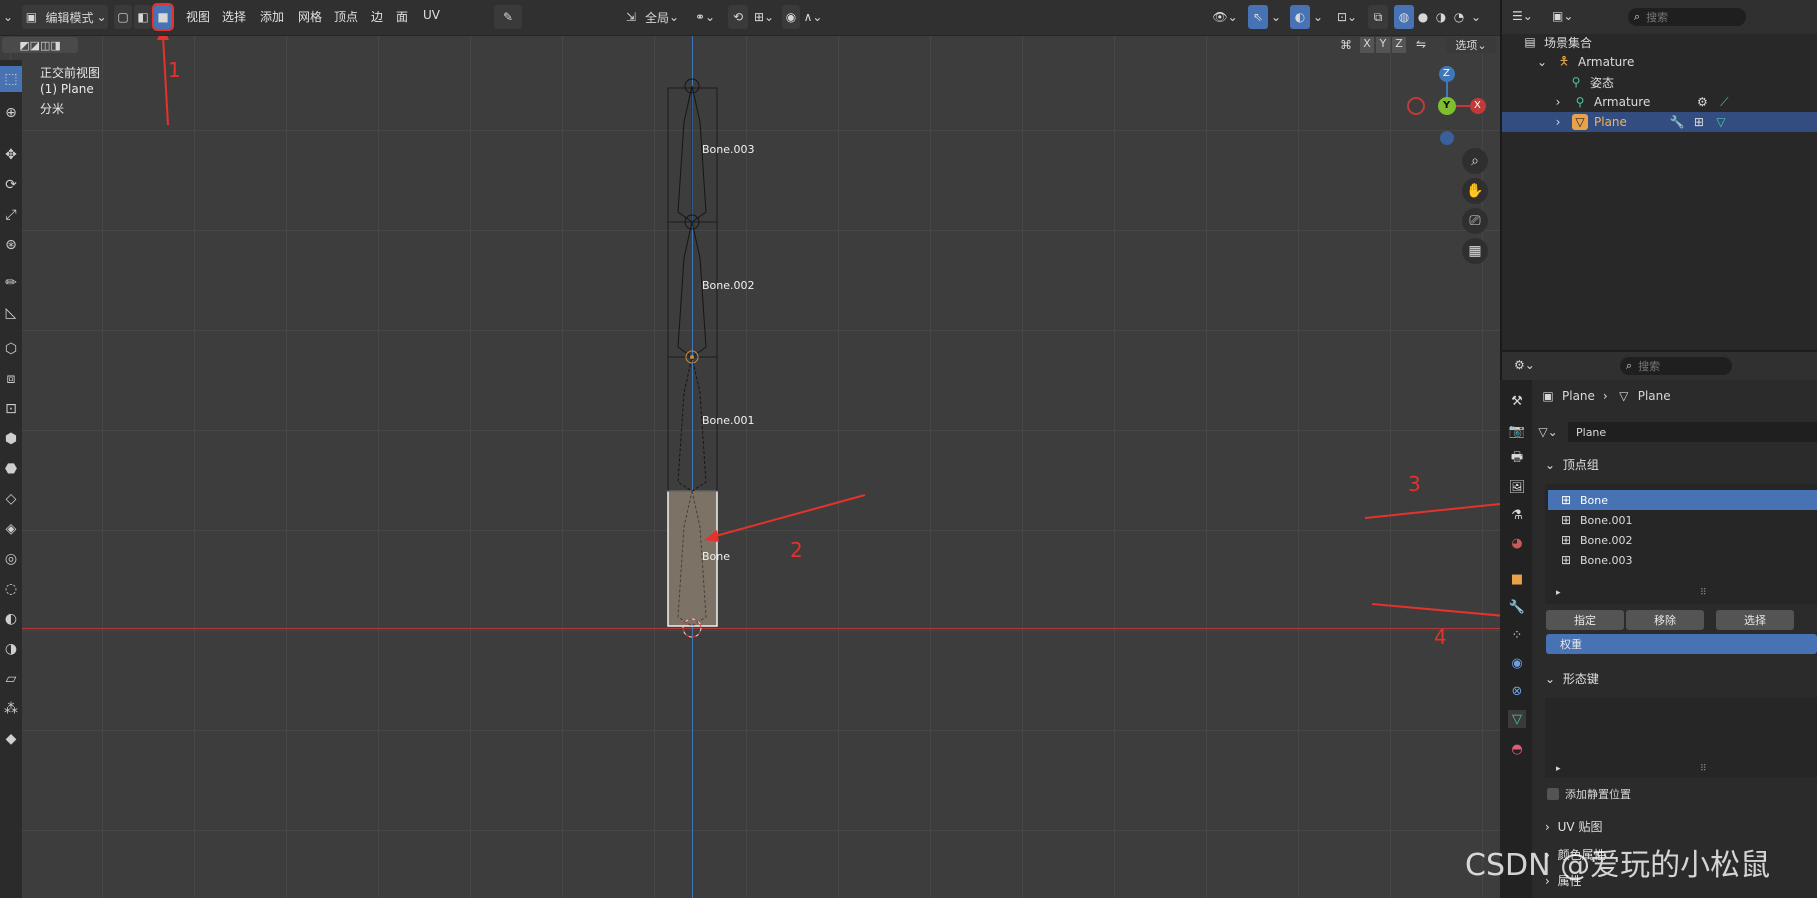  What do you see at coordinates (1423, 17) in the screenshot?
I see `solid-shading-icon: ●` at bounding box center [1423, 17].